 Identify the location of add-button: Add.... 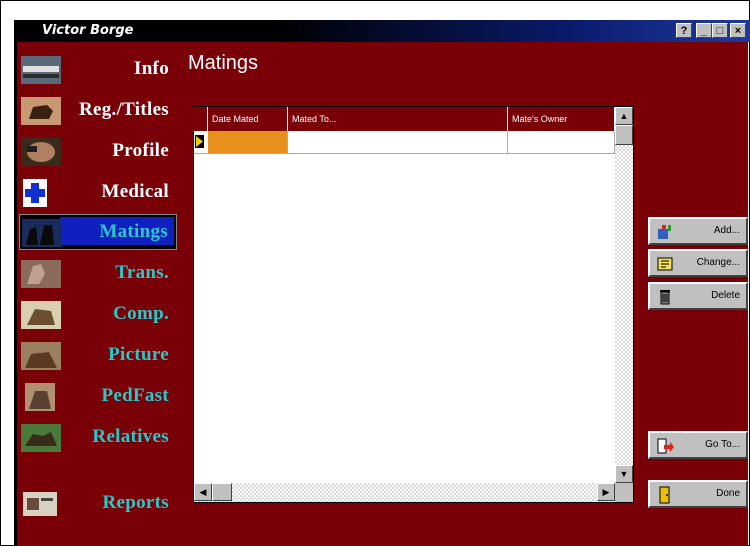
(698, 231).